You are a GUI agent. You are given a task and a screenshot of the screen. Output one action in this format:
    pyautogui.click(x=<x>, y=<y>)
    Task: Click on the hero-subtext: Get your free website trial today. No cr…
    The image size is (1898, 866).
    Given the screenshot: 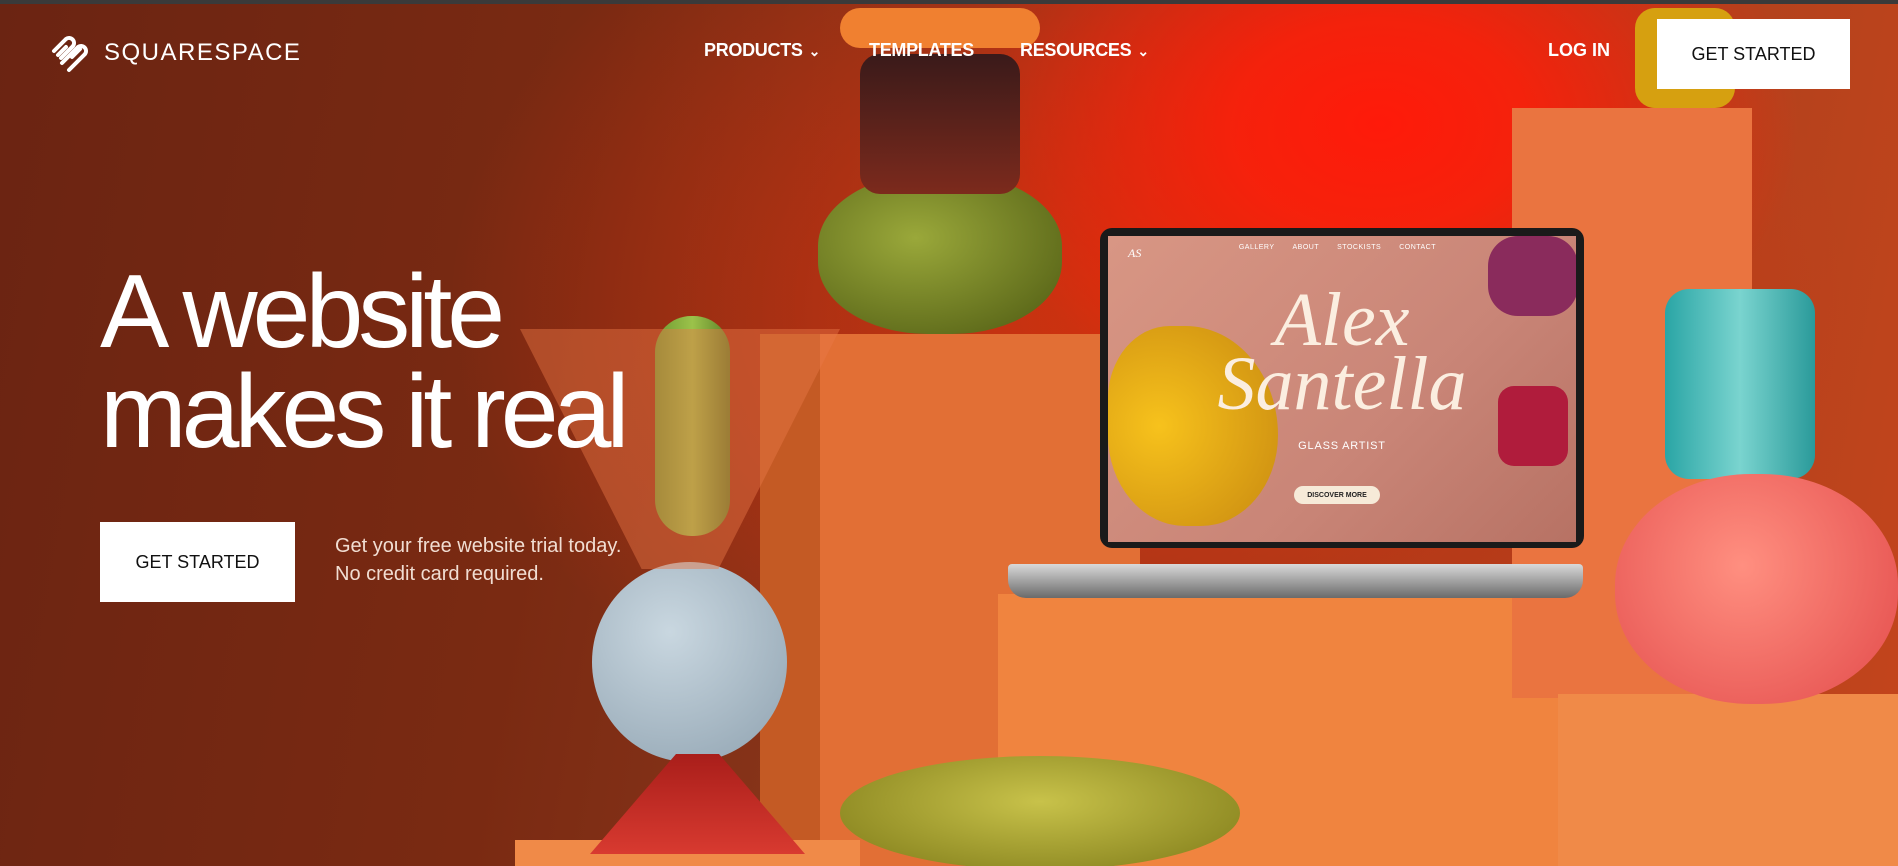 What is the action you would take?
    pyautogui.click(x=478, y=560)
    